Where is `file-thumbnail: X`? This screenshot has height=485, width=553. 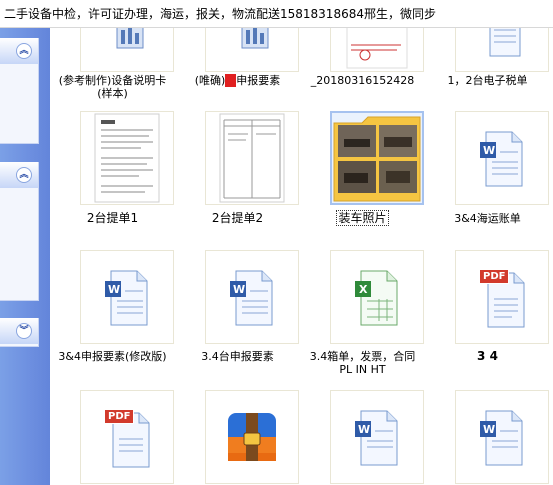 file-thumbnail: X is located at coordinates (377, 297).